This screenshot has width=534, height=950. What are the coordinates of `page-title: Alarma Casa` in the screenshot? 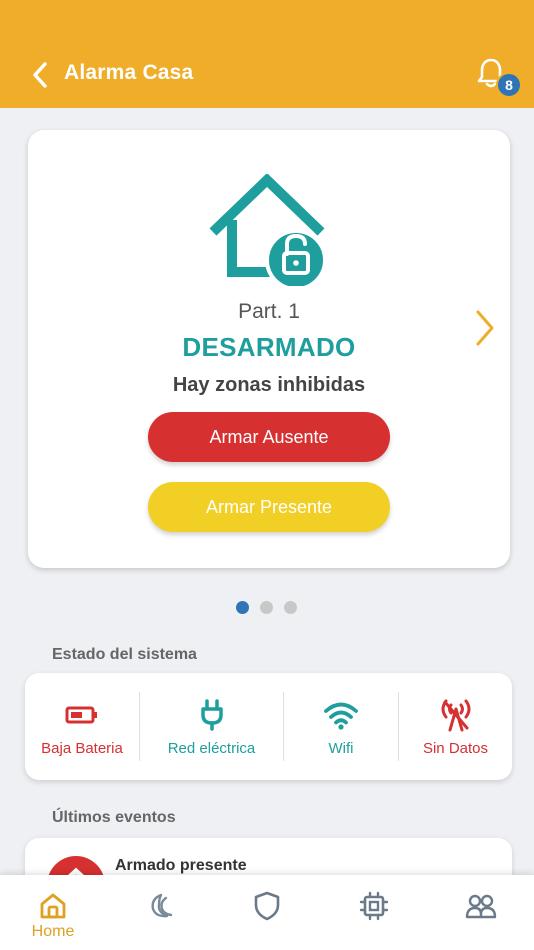 It's located at (129, 72).